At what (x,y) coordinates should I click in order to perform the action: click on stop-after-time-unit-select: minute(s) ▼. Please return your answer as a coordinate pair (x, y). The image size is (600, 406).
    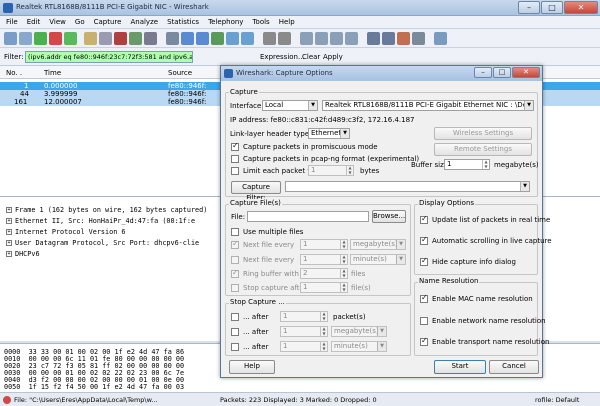
    Looking at the image, I should click on (359, 346).